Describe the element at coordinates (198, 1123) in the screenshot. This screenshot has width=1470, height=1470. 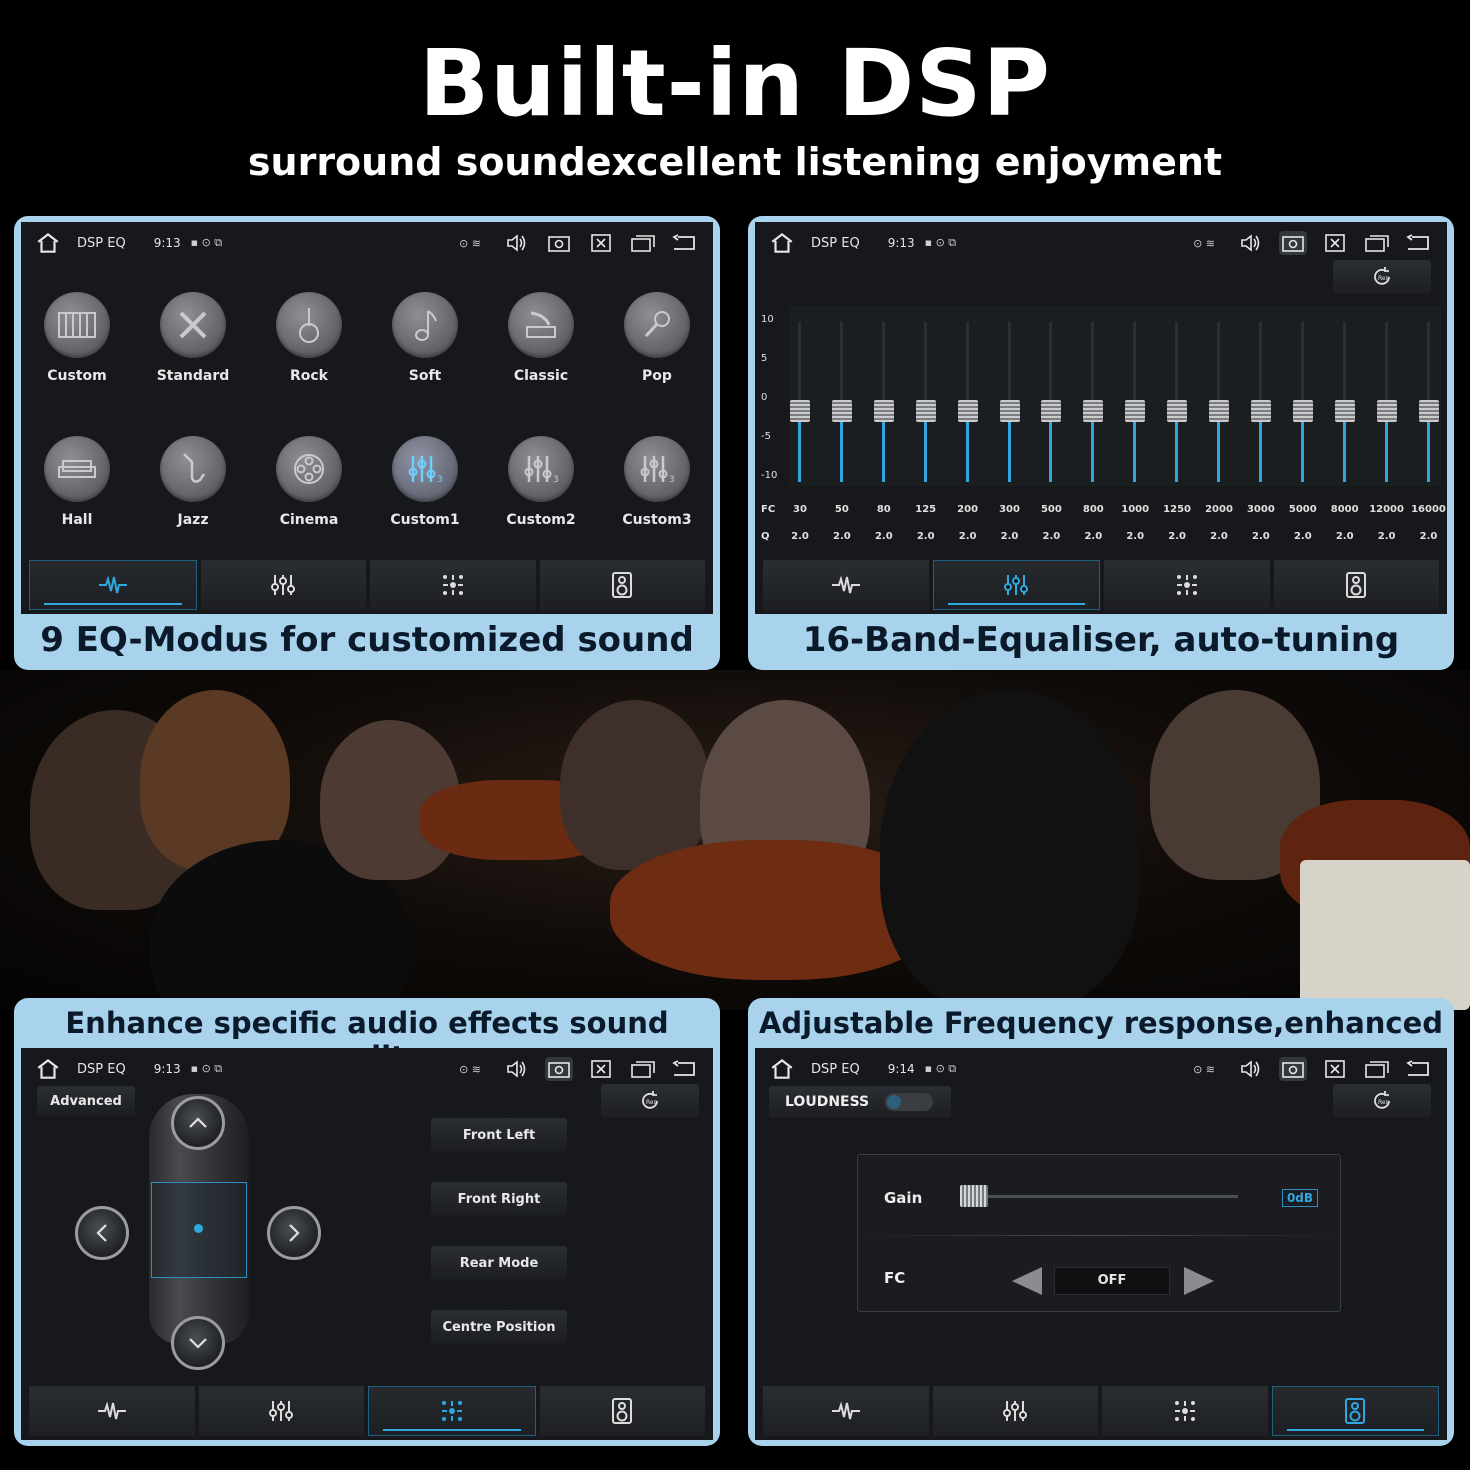
I see `move-up-button` at that location.